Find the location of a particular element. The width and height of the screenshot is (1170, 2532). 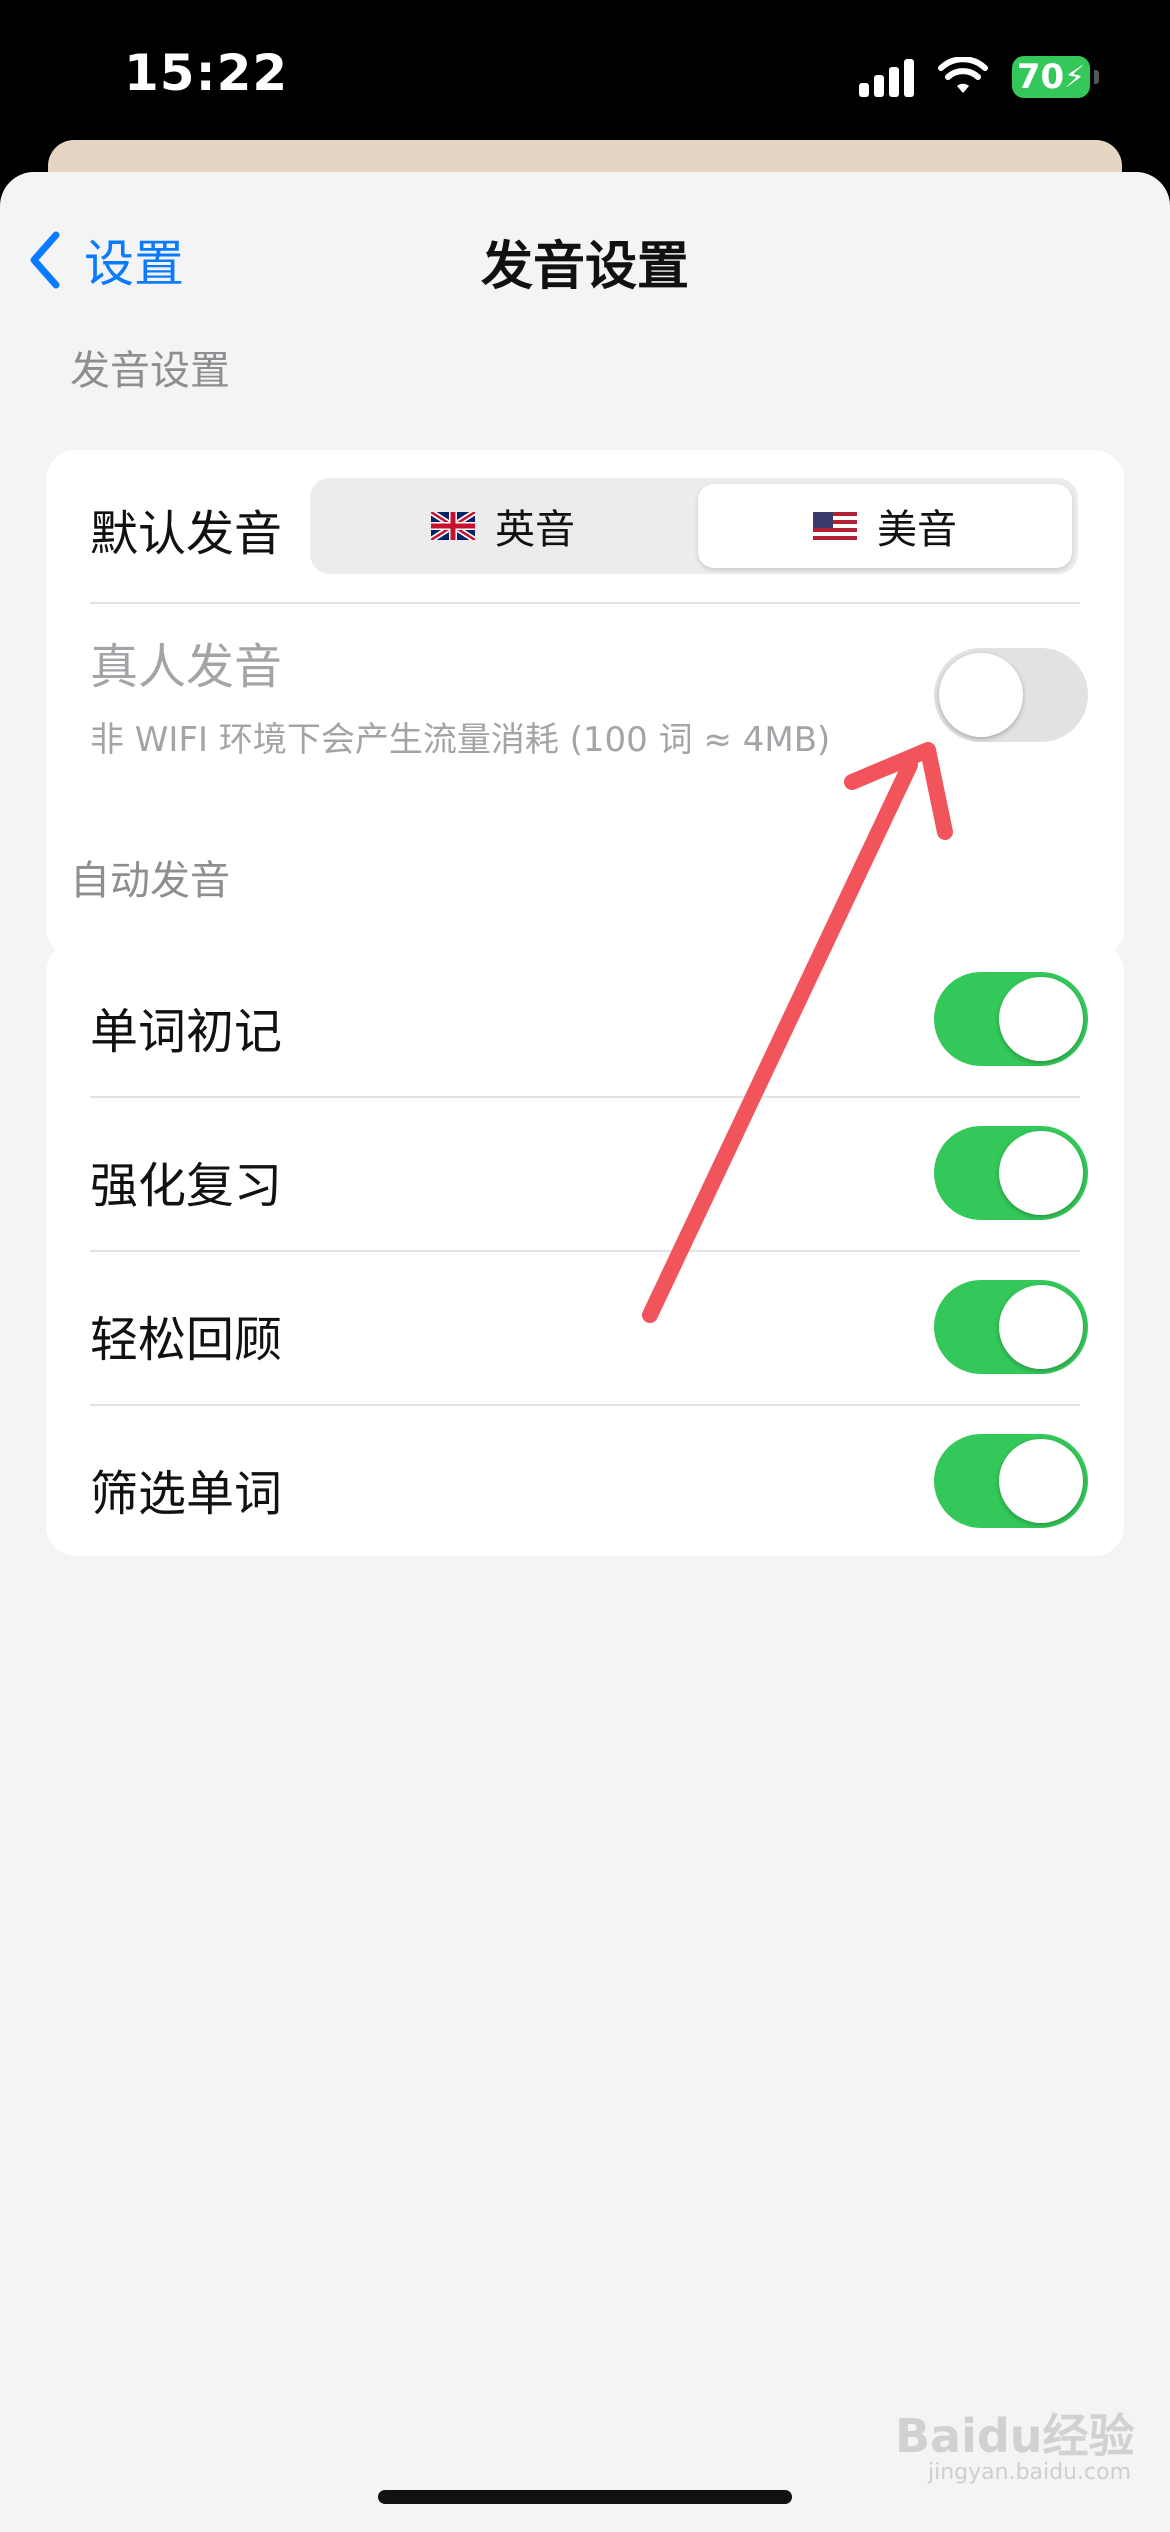

status-time: 15:22 is located at coordinates (206, 73).